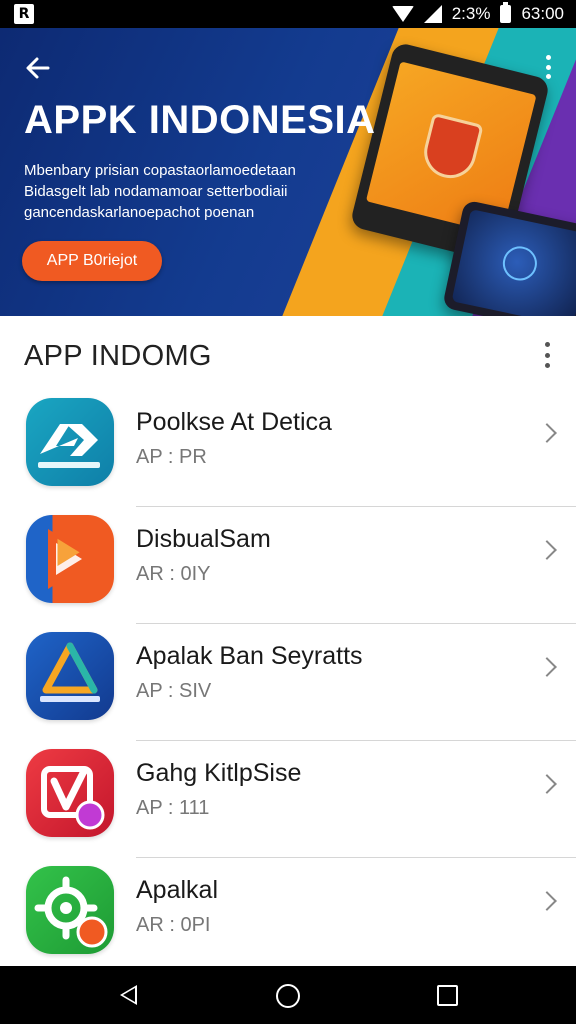  Describe the element at coordinates (288, 799) in the screenshot. I see `list-item: Gahg KitlpSise AP : 111` at that location.